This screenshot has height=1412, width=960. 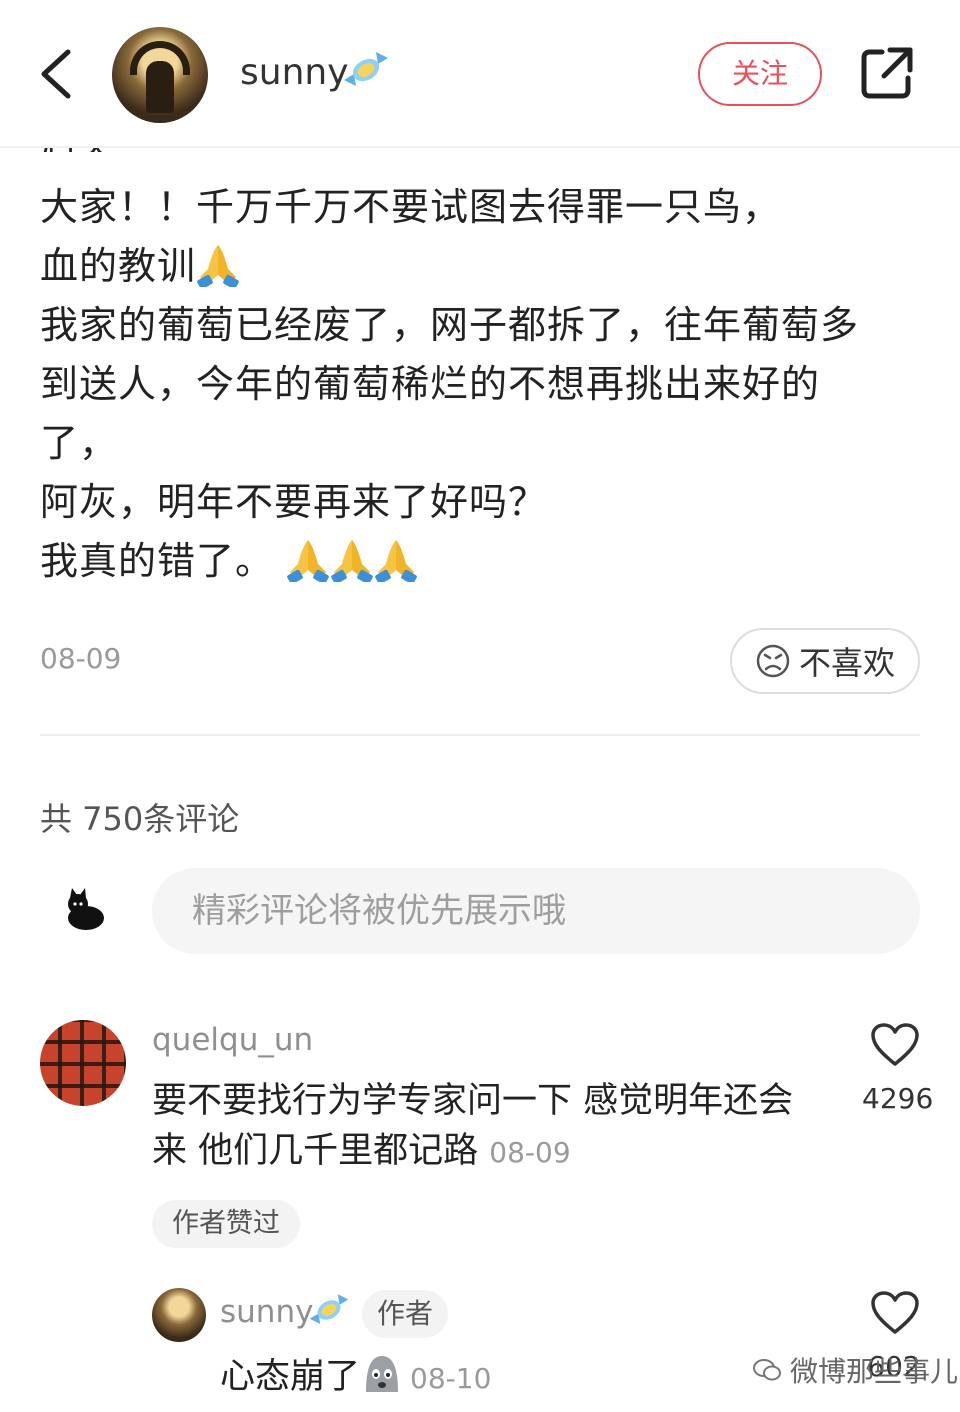 I want to click on frown-face-icon, so click(x=773, y=661).